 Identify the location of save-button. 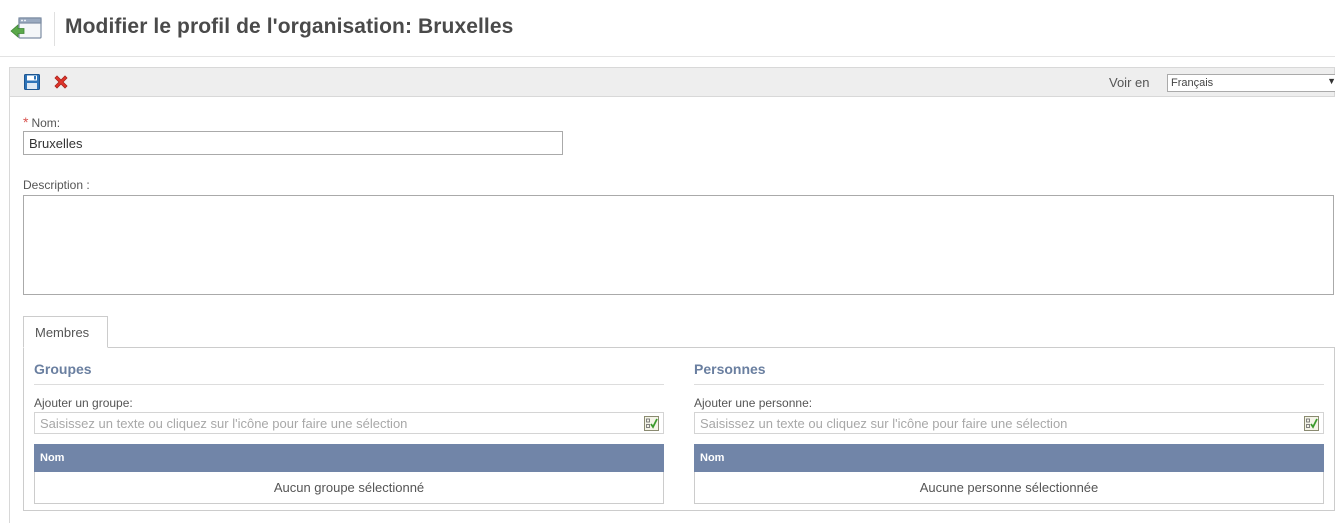
(32, 82).